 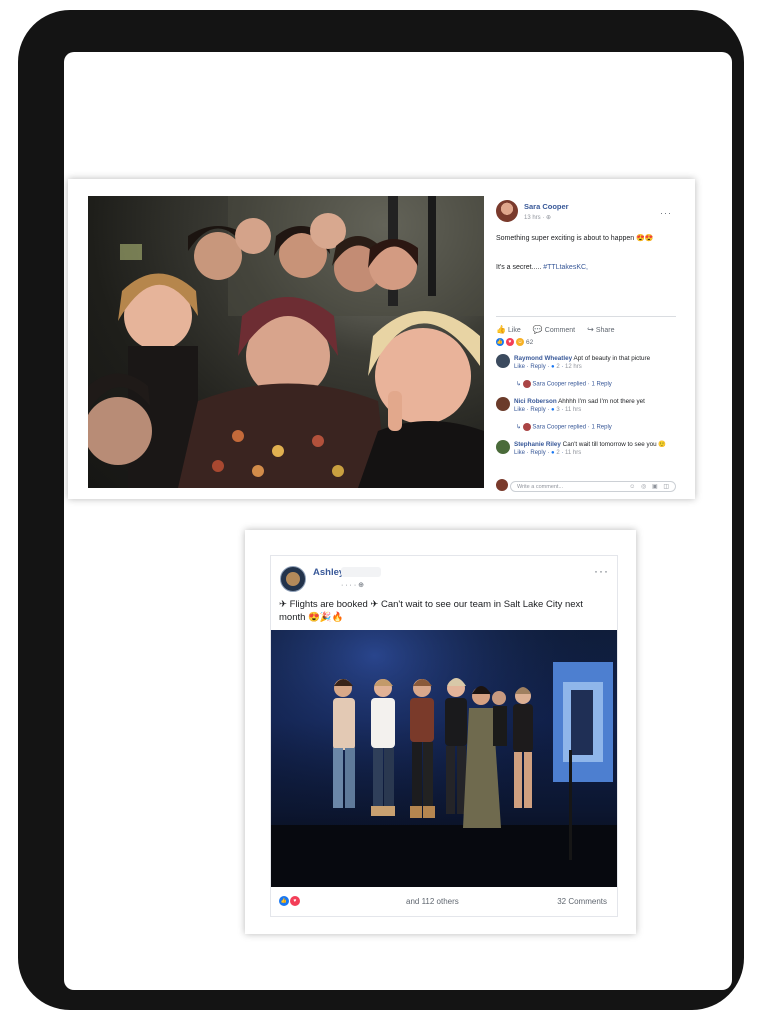 I want to click on comment-actions: Like · Reply · ● 2 · 11 hrs, so click(x=548, y=453).